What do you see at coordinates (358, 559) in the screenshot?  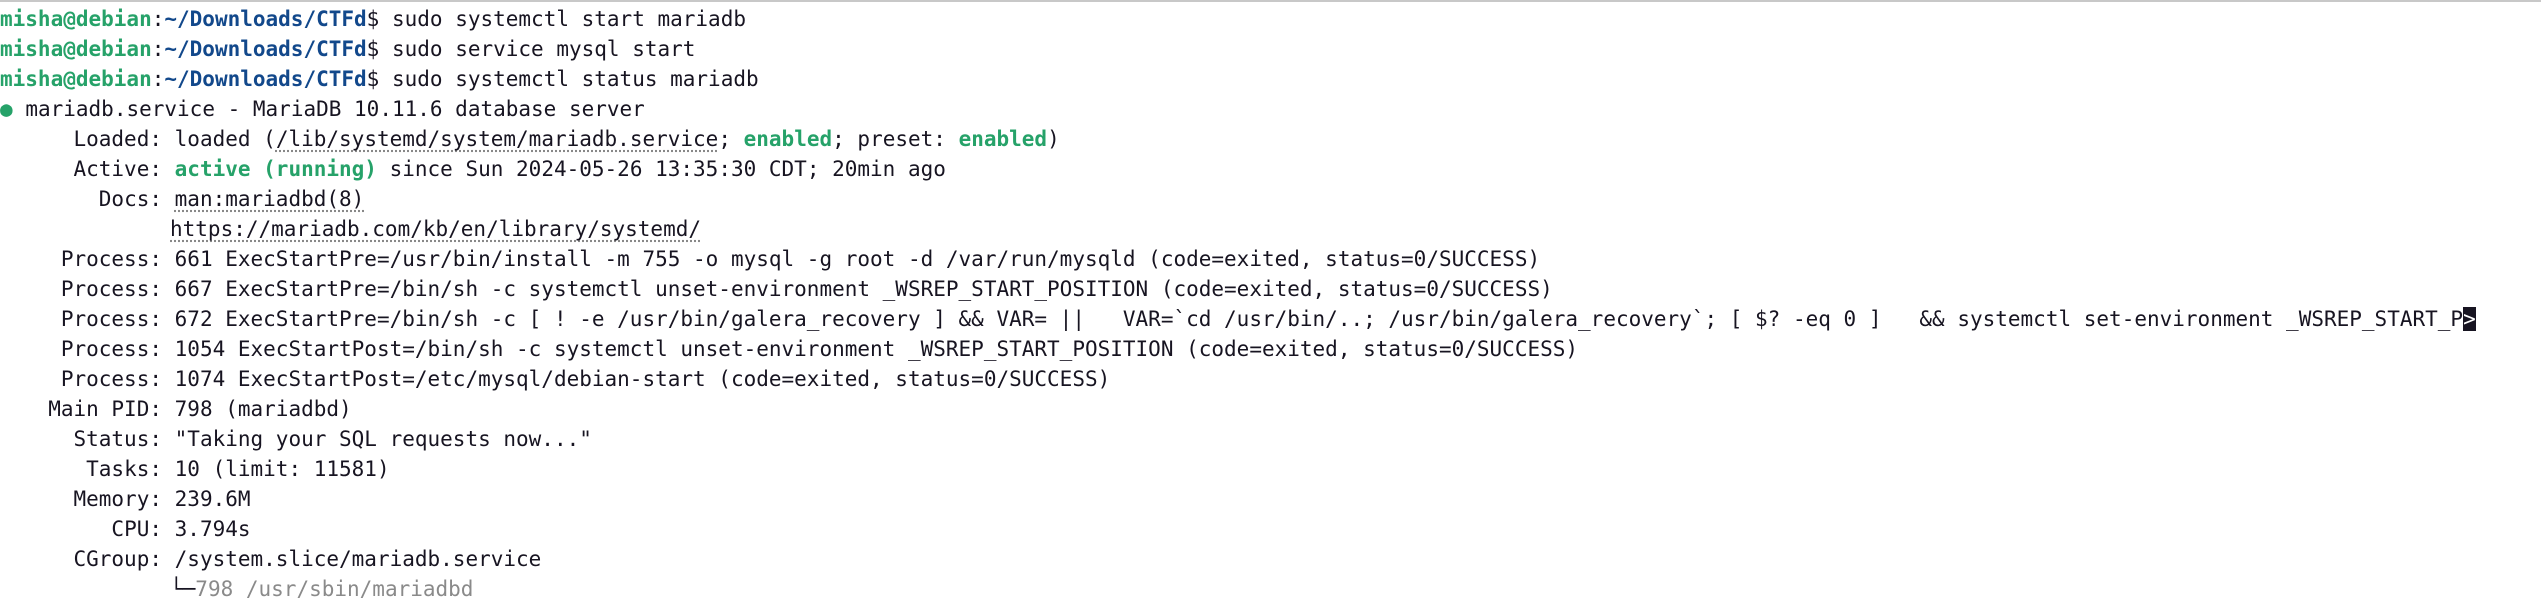 I see `cgroup-value: /system.slice/mariadb.service` at bounding box center [358, 559].